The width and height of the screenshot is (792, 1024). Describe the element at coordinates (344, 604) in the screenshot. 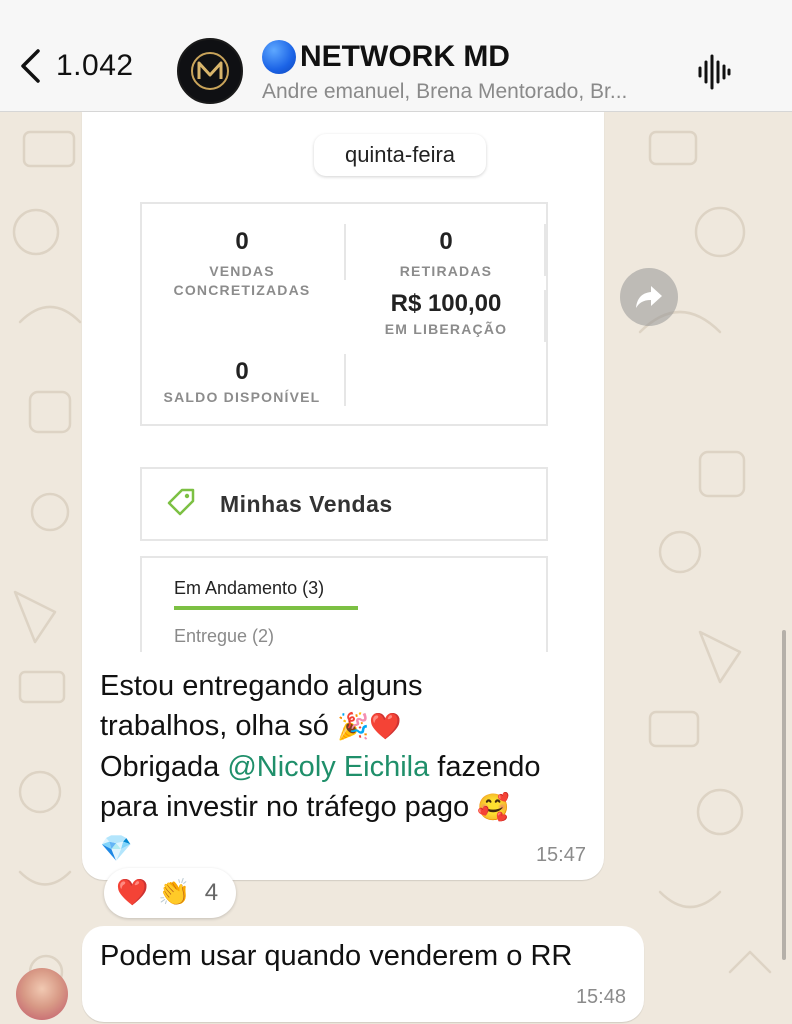

I see `tabs-card: Em Andamento (3) Entregue (2)` at that location.